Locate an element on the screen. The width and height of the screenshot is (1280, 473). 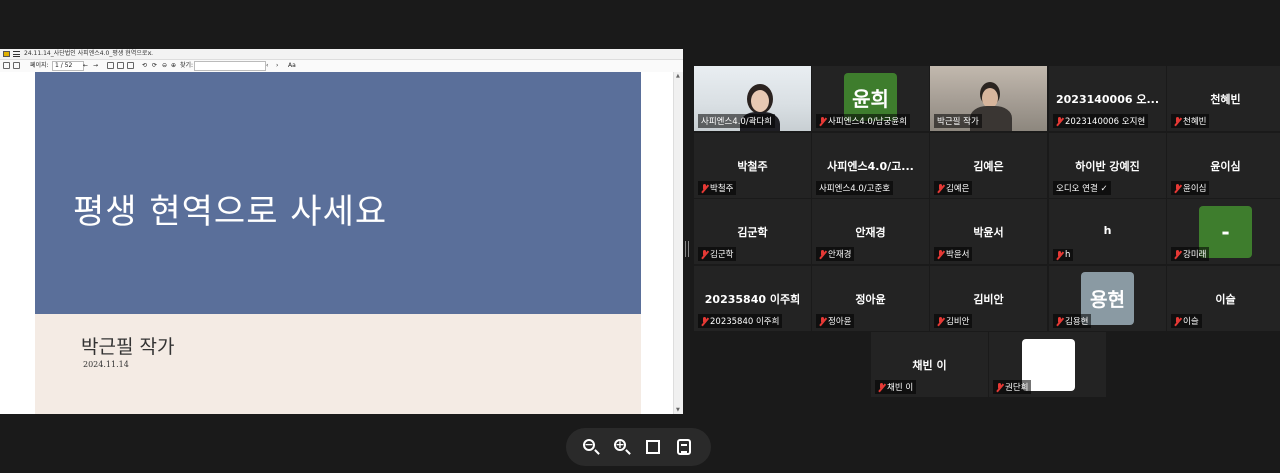
participant-label-text: 이슬 is located at coordinates (1191, 322).